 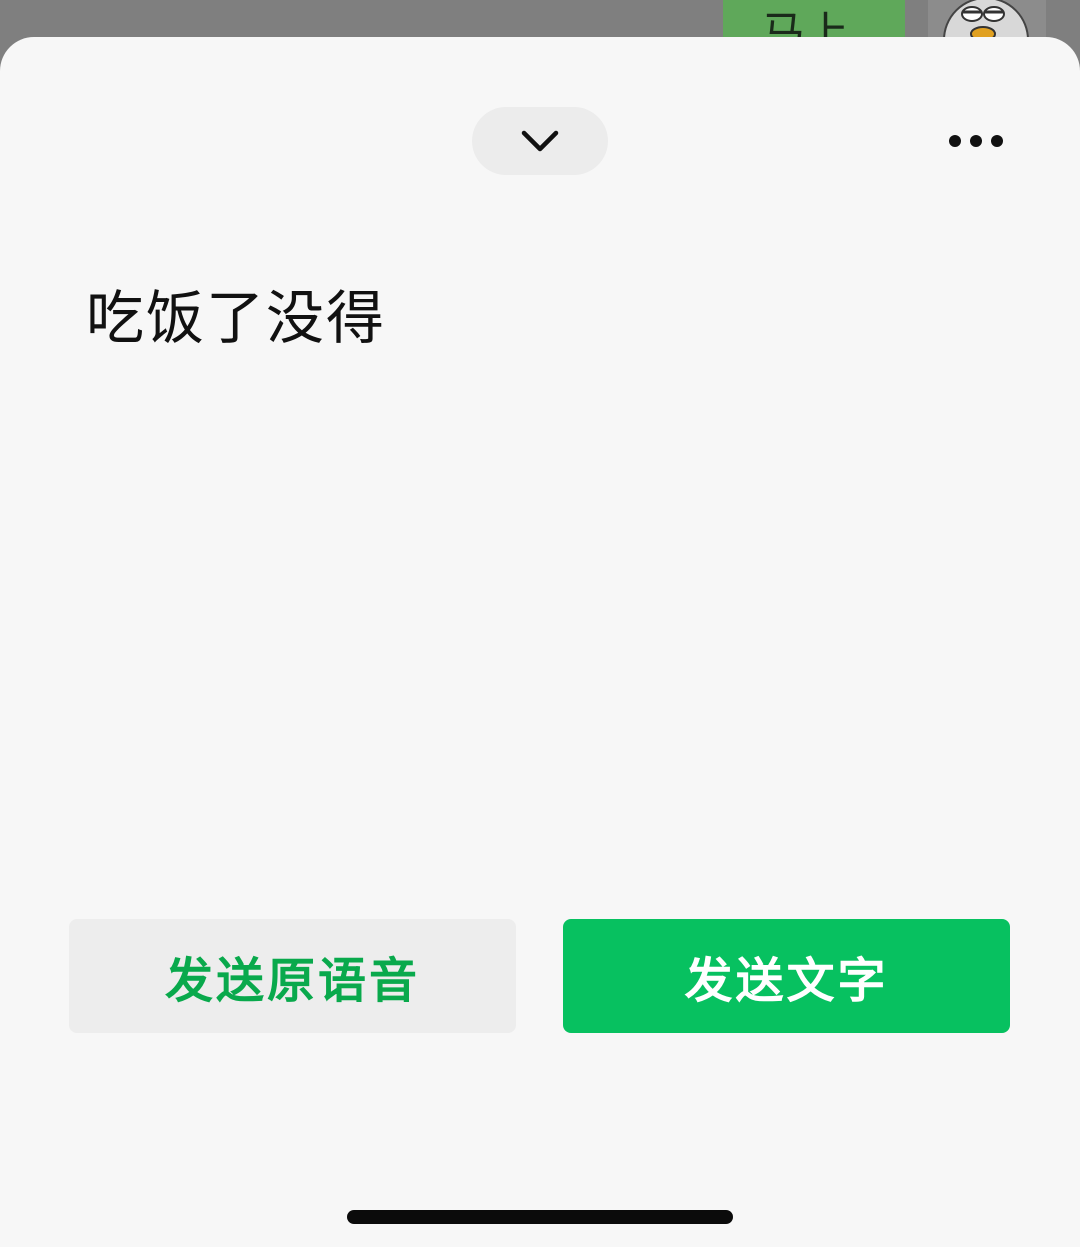 What do you see at coordinates (540, 1217) in the screenshot?
I see `home-indicator` at bounding box center [540, 1217].